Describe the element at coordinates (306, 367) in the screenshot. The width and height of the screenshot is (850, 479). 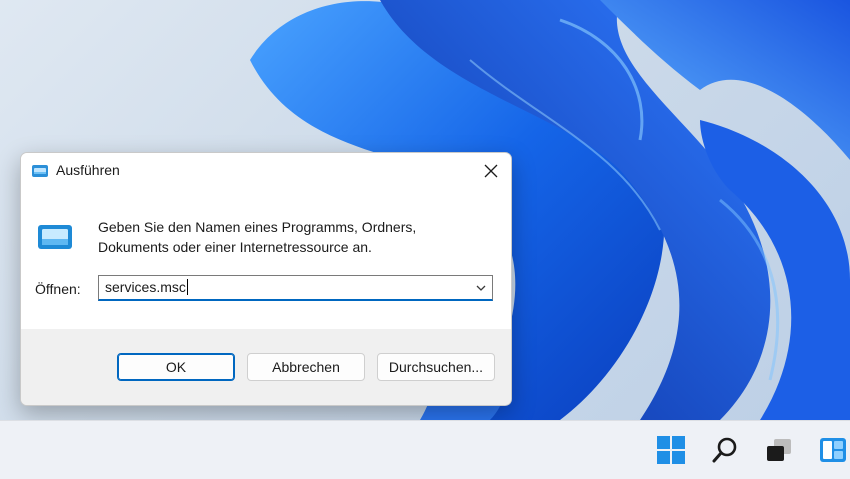
I see `cancel-button: Abbrechen` at that location.